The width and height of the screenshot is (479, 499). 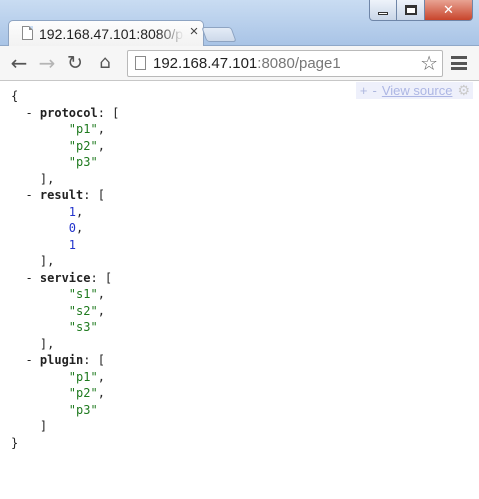 I want to click on json-array-close-text: ], so click(x=43, y=426).